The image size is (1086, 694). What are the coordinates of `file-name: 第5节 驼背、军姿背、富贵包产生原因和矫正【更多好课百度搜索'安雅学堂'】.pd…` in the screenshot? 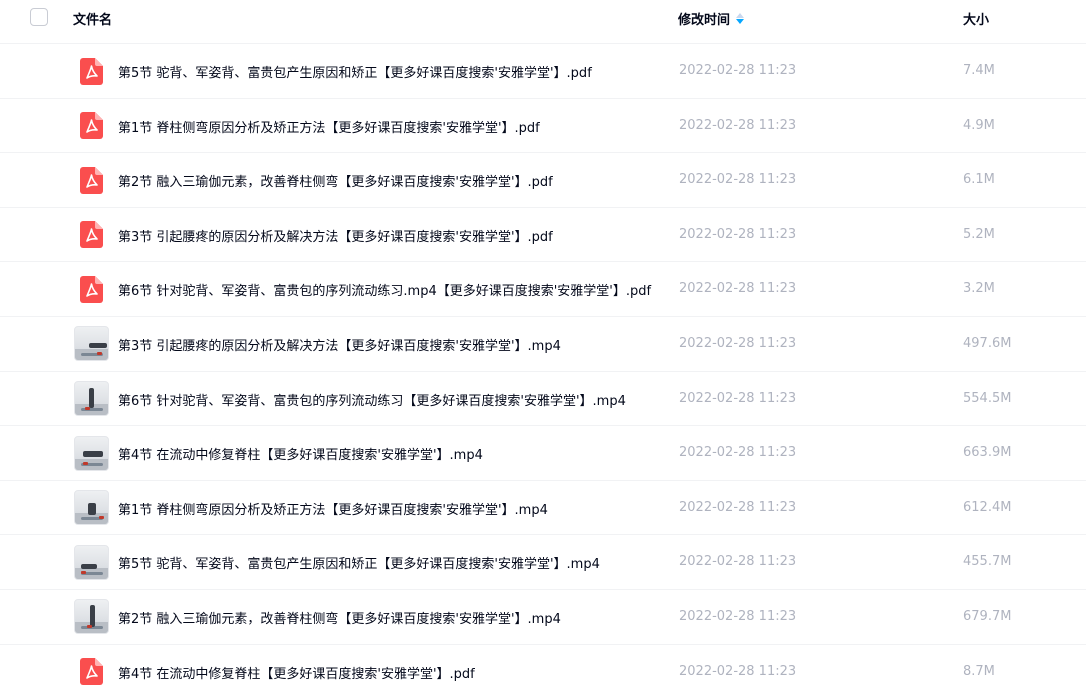 It's located at (355, 71).